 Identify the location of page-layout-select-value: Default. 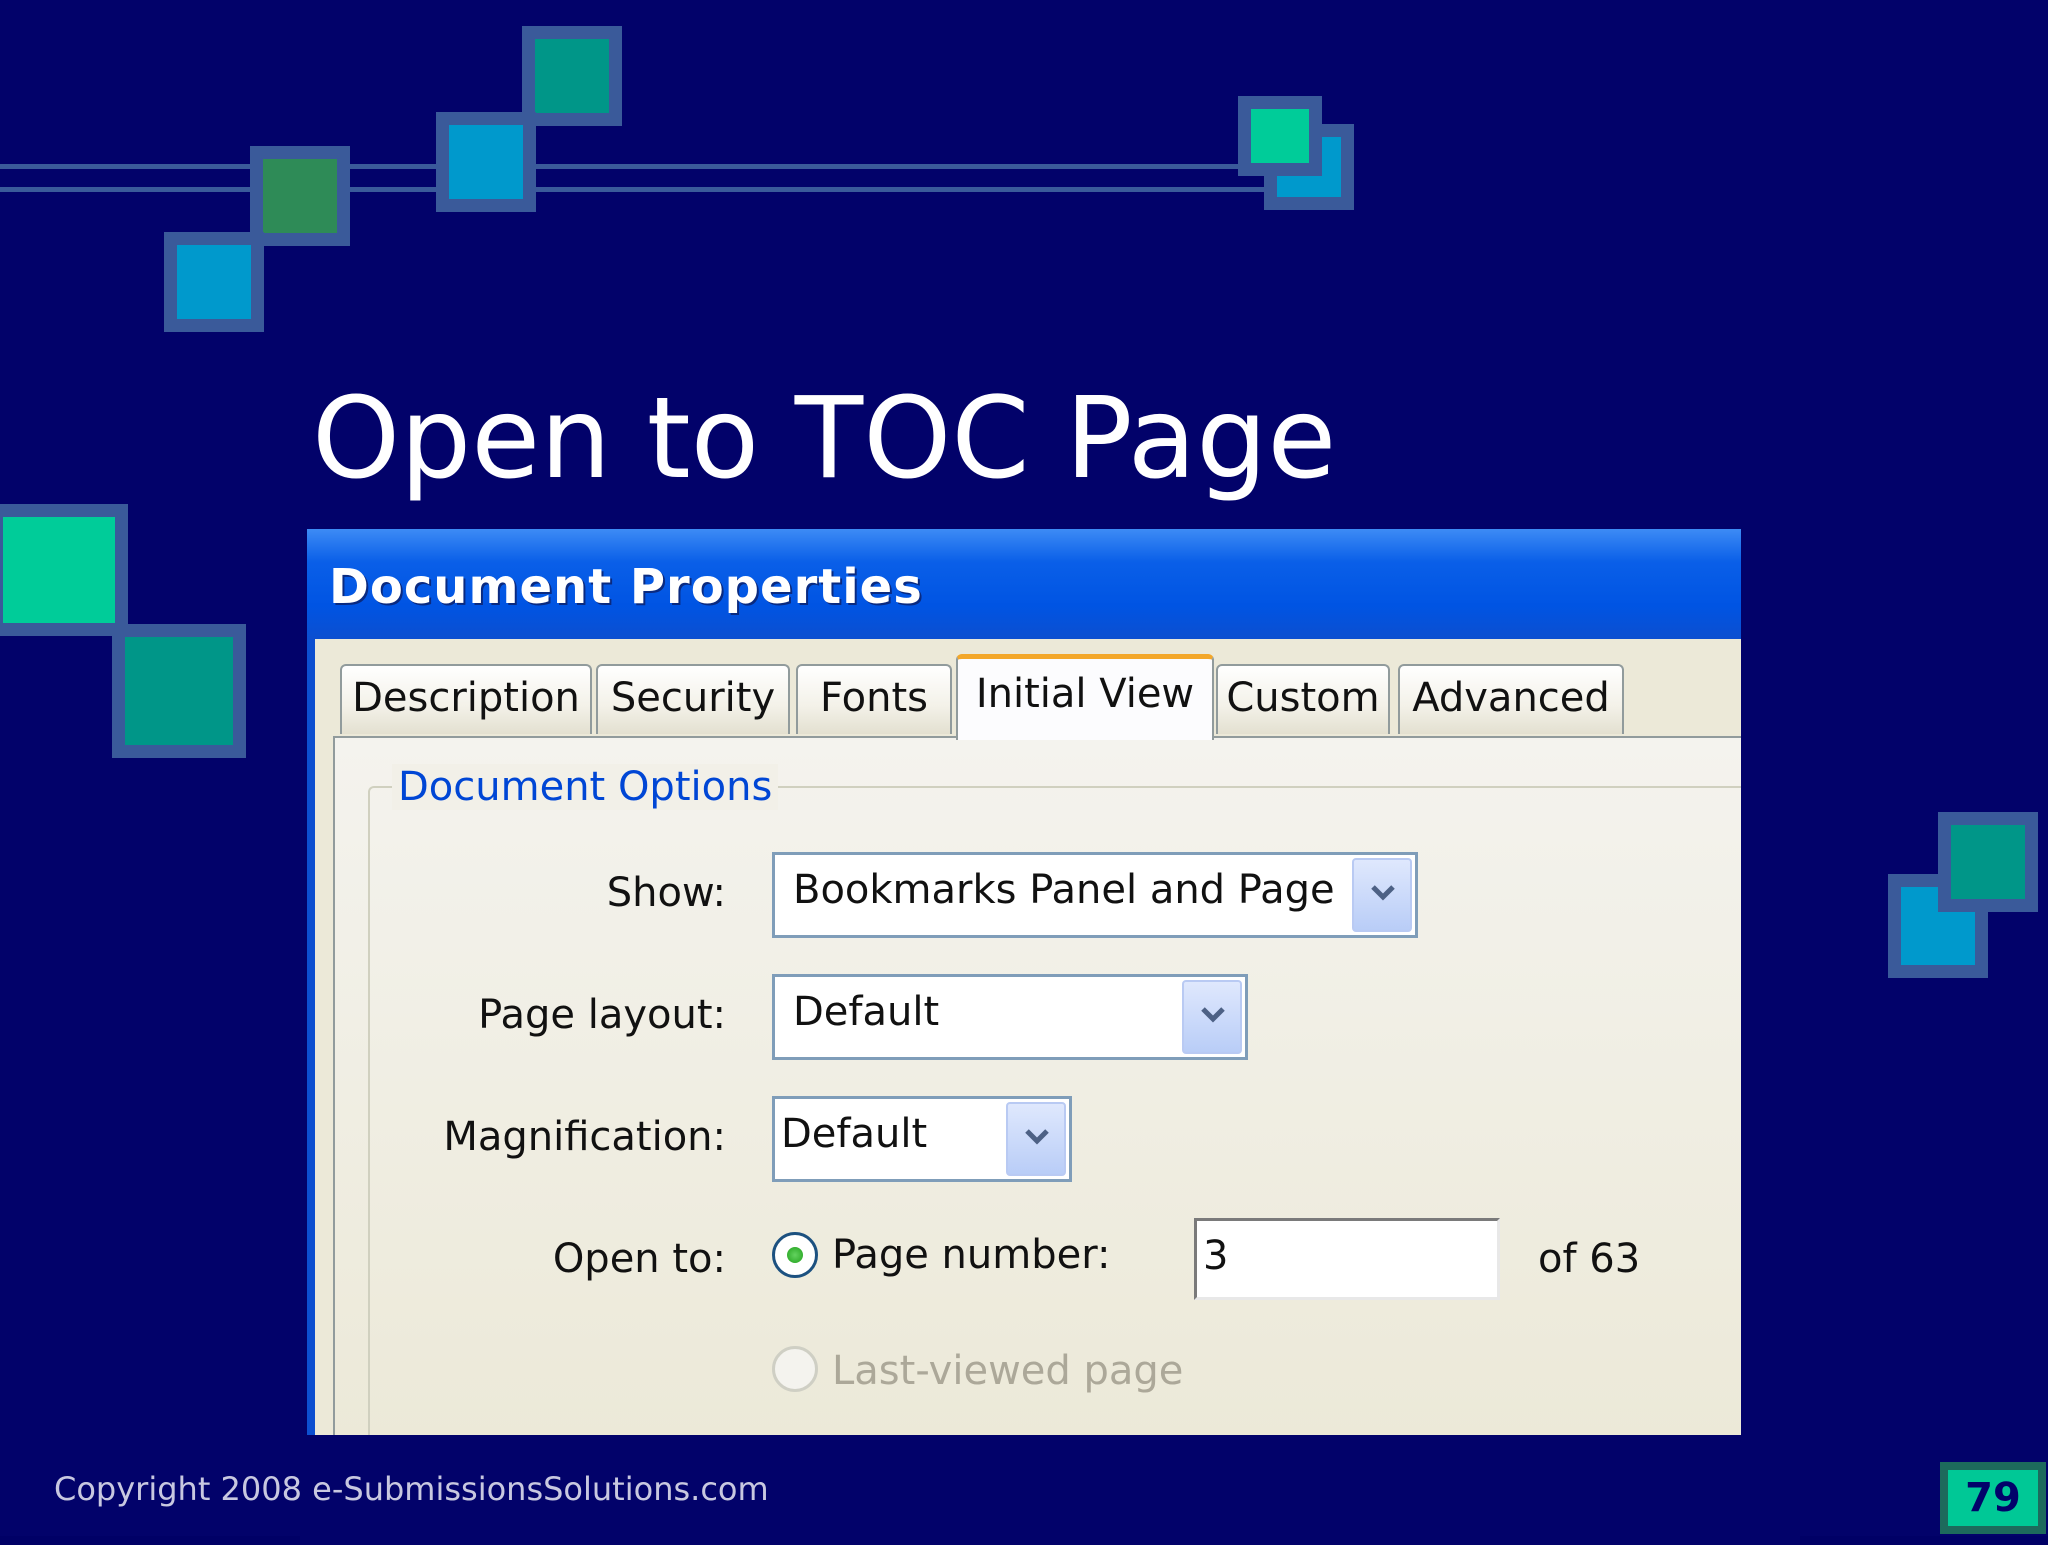
(866, 1012).